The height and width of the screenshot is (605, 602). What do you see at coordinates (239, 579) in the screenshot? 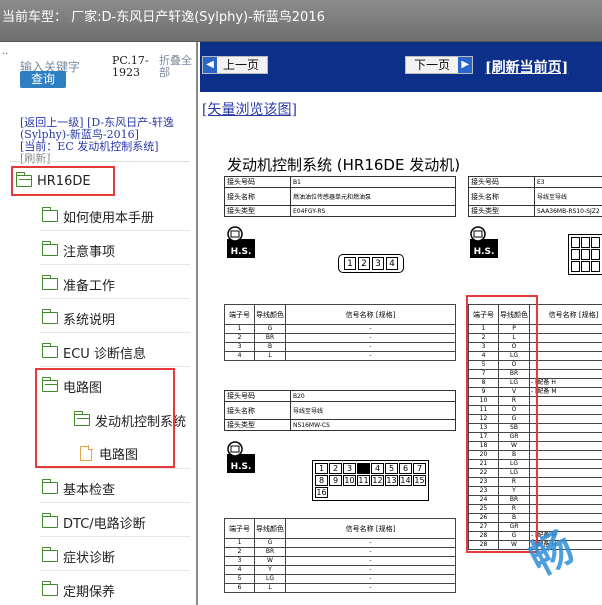
I see `pin-number: 5` at bounding box center [239, 579].